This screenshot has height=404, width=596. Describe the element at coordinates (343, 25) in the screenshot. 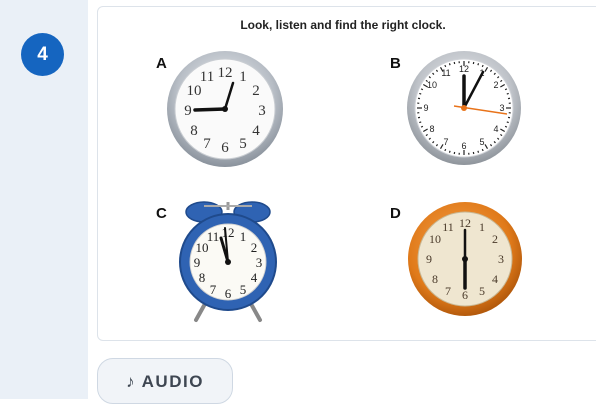

I see `question-instruction: Look, listen and find the right clock.` at that location.